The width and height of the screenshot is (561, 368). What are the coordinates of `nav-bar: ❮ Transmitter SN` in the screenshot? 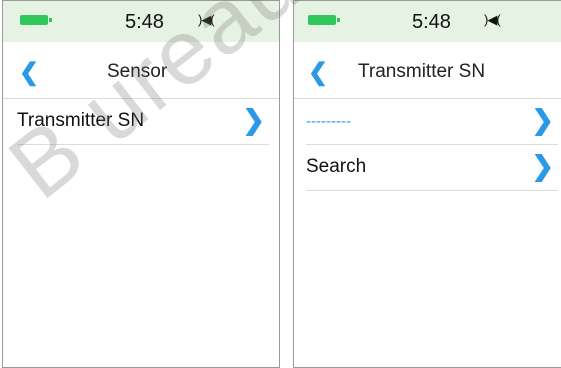 It's located at (427, 70).